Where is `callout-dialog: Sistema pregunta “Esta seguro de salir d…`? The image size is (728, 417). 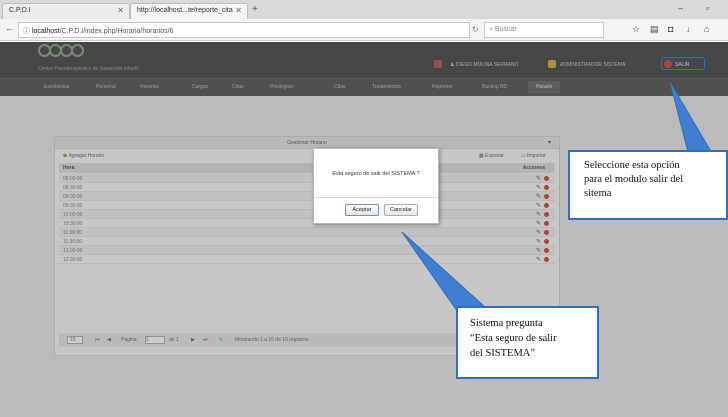
callout-dialog: Sistema pregunta “Esta seguro de salir d… is located at coordinates (527, 342).